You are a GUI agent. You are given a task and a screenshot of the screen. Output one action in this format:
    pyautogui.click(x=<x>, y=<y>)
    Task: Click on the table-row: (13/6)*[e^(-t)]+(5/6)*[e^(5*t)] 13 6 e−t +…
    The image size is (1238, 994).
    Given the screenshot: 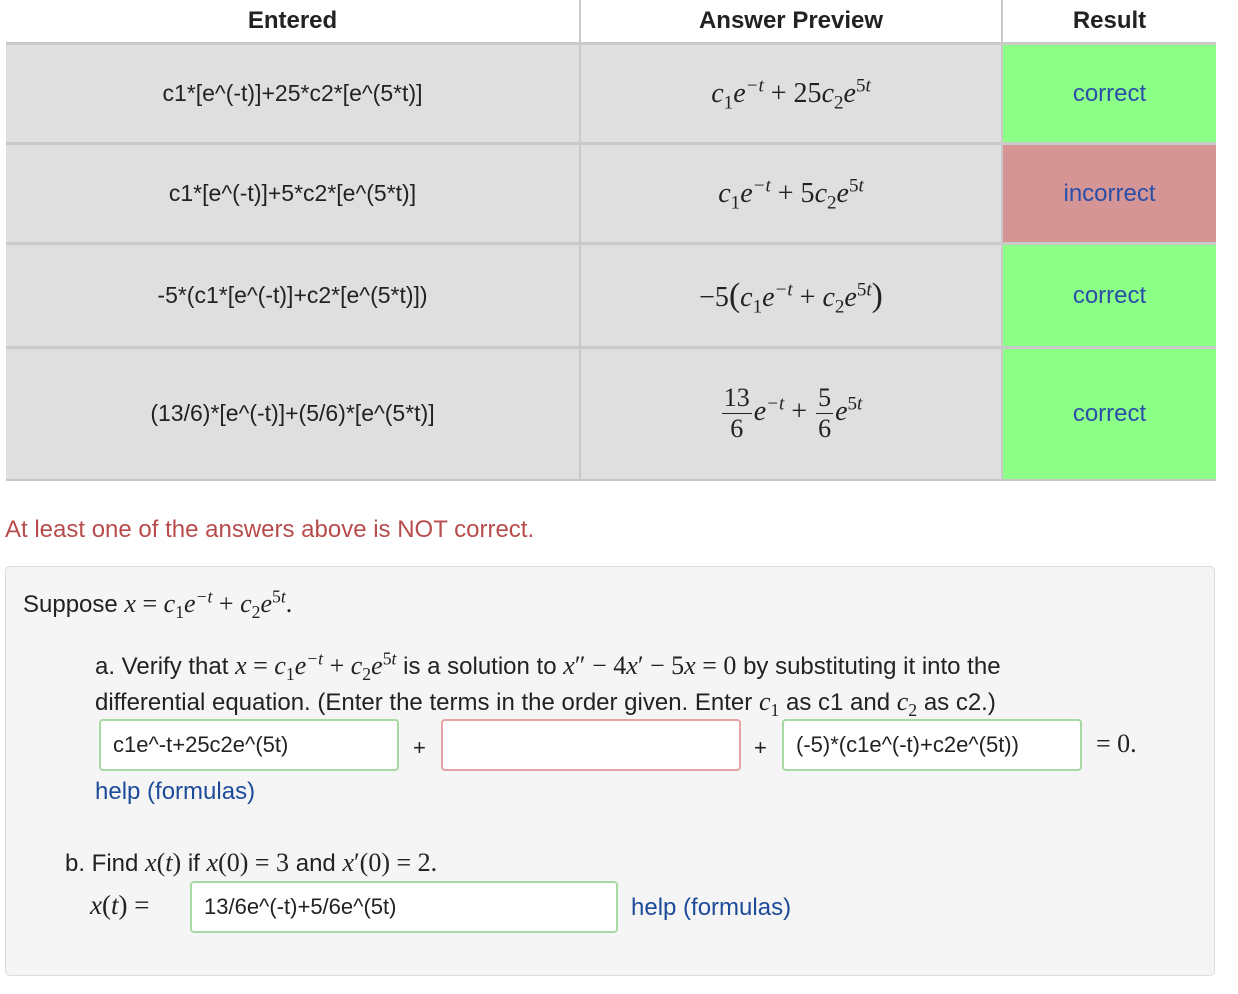 What is the action you would take?
    pyautogui.click(x=611, y=413)
    